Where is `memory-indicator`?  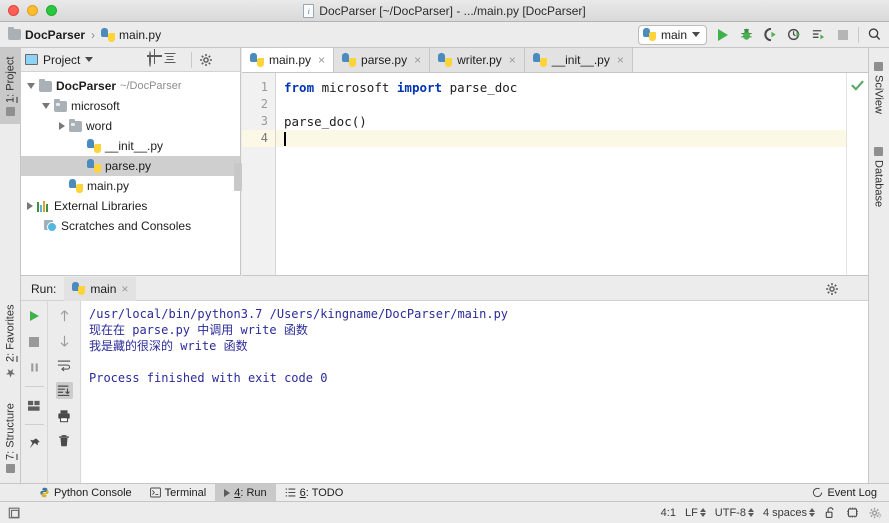
memory-indicator is located at coordinates (852, 513).